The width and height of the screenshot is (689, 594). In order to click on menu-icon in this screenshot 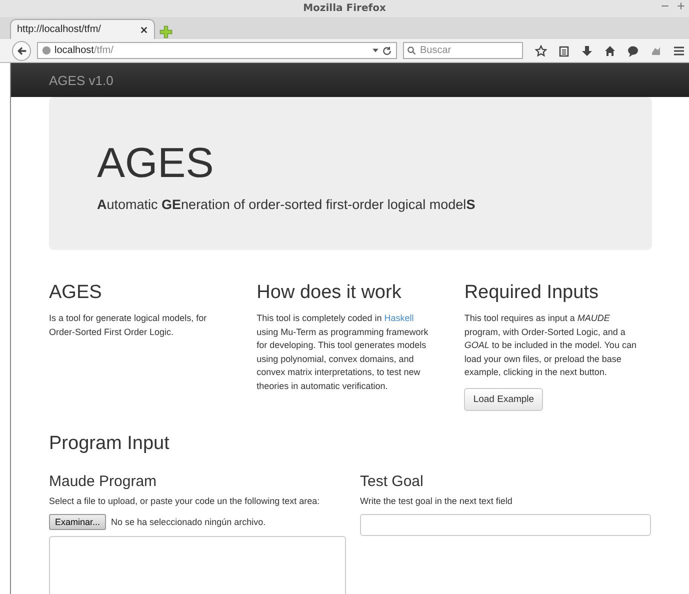, I will do `click(679, 50)`.